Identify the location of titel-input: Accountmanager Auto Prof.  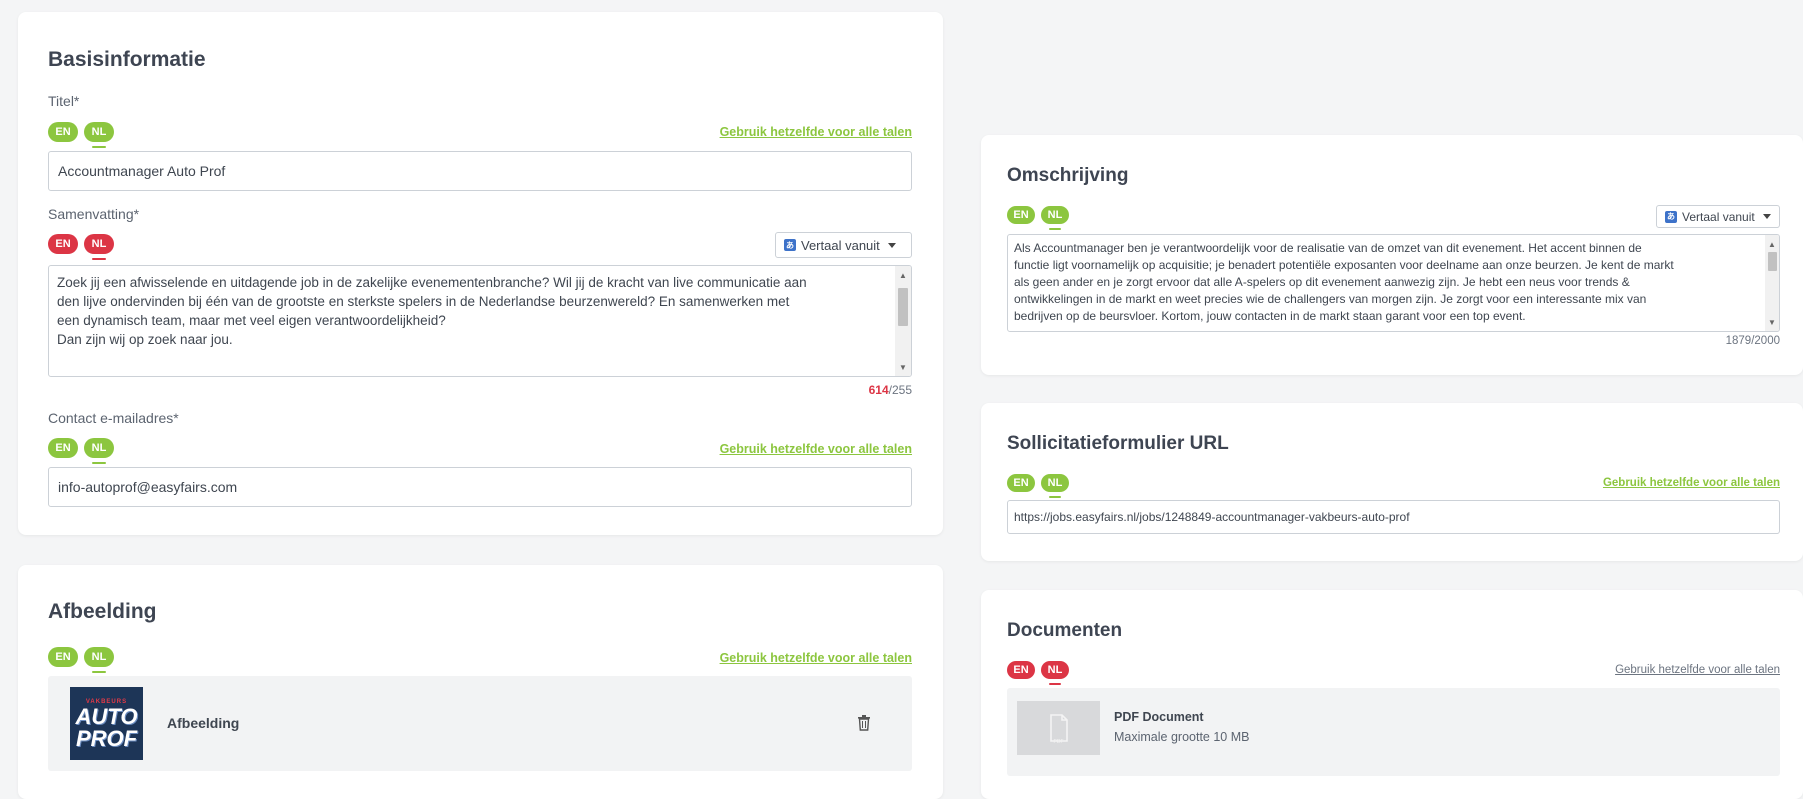
(480, 171).